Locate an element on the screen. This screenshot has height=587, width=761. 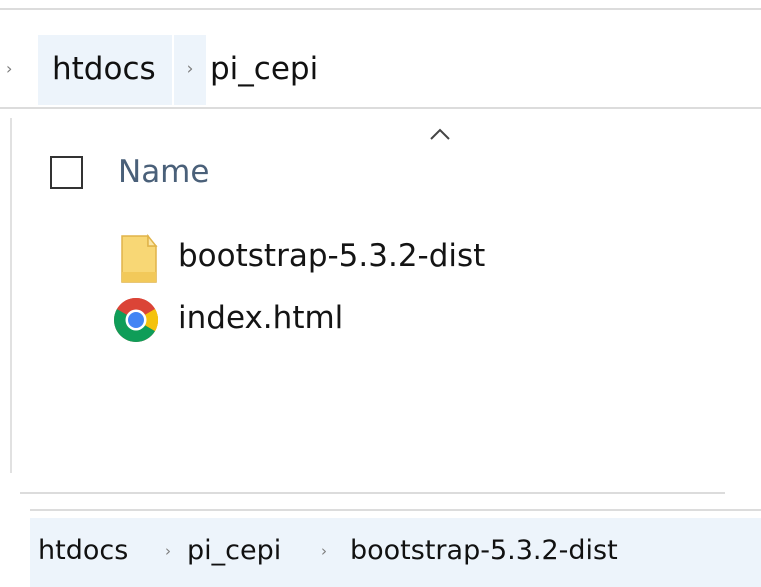
sort-ascending-icon is located at coordinates (440, 134).